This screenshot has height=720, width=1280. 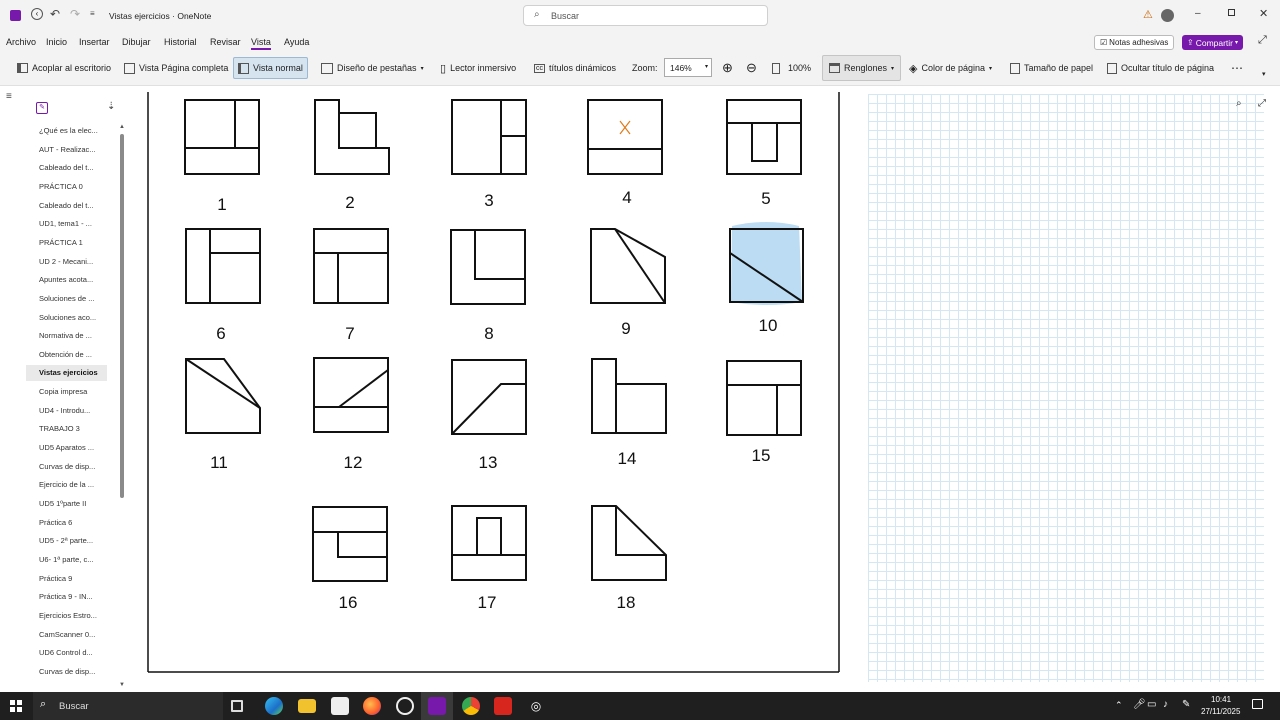 I want to click on tab-historial: Historial, so click(x=180, y=42).